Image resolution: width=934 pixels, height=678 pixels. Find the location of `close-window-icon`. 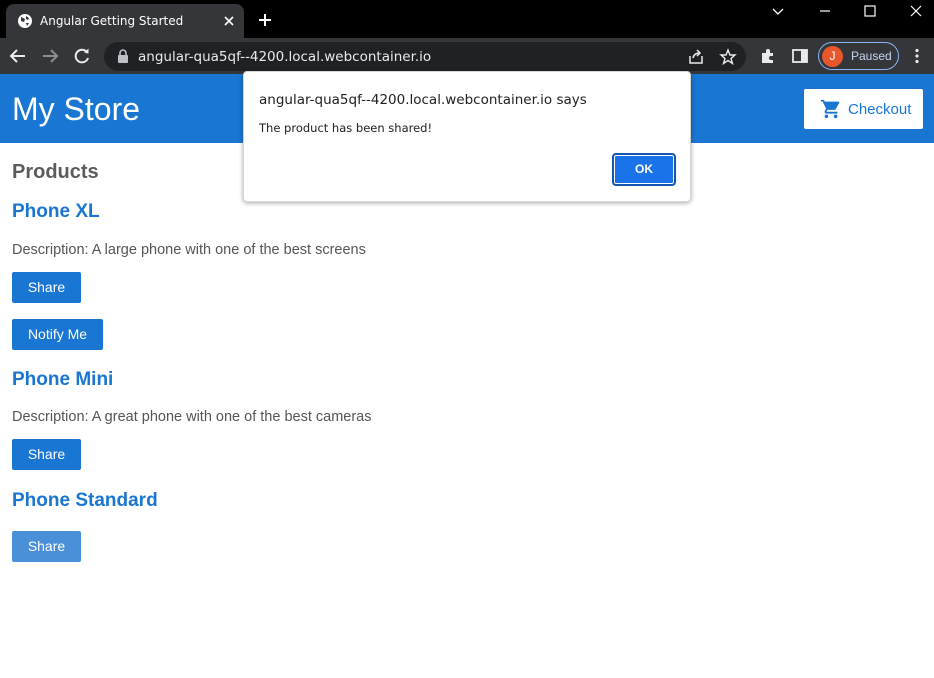

close-window-icon is located at coordinates (916, 11).